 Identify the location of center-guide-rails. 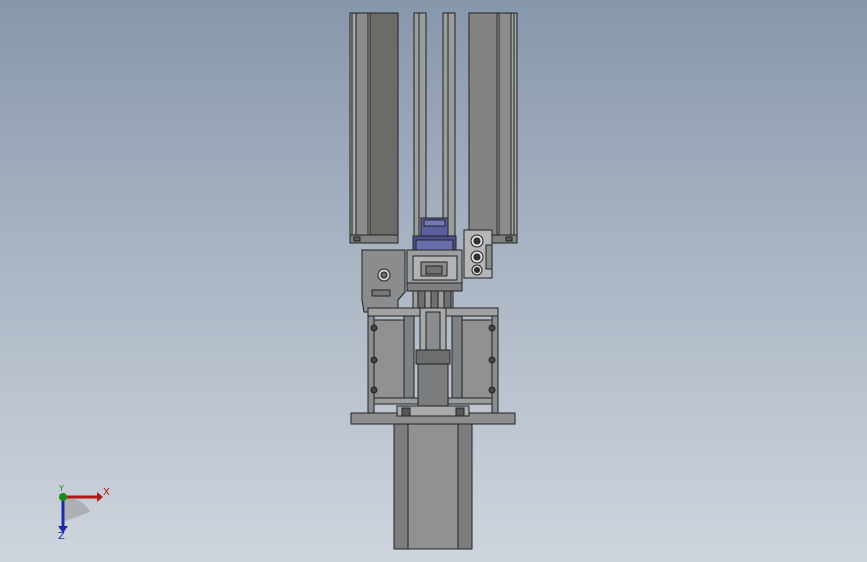
(434, 125).